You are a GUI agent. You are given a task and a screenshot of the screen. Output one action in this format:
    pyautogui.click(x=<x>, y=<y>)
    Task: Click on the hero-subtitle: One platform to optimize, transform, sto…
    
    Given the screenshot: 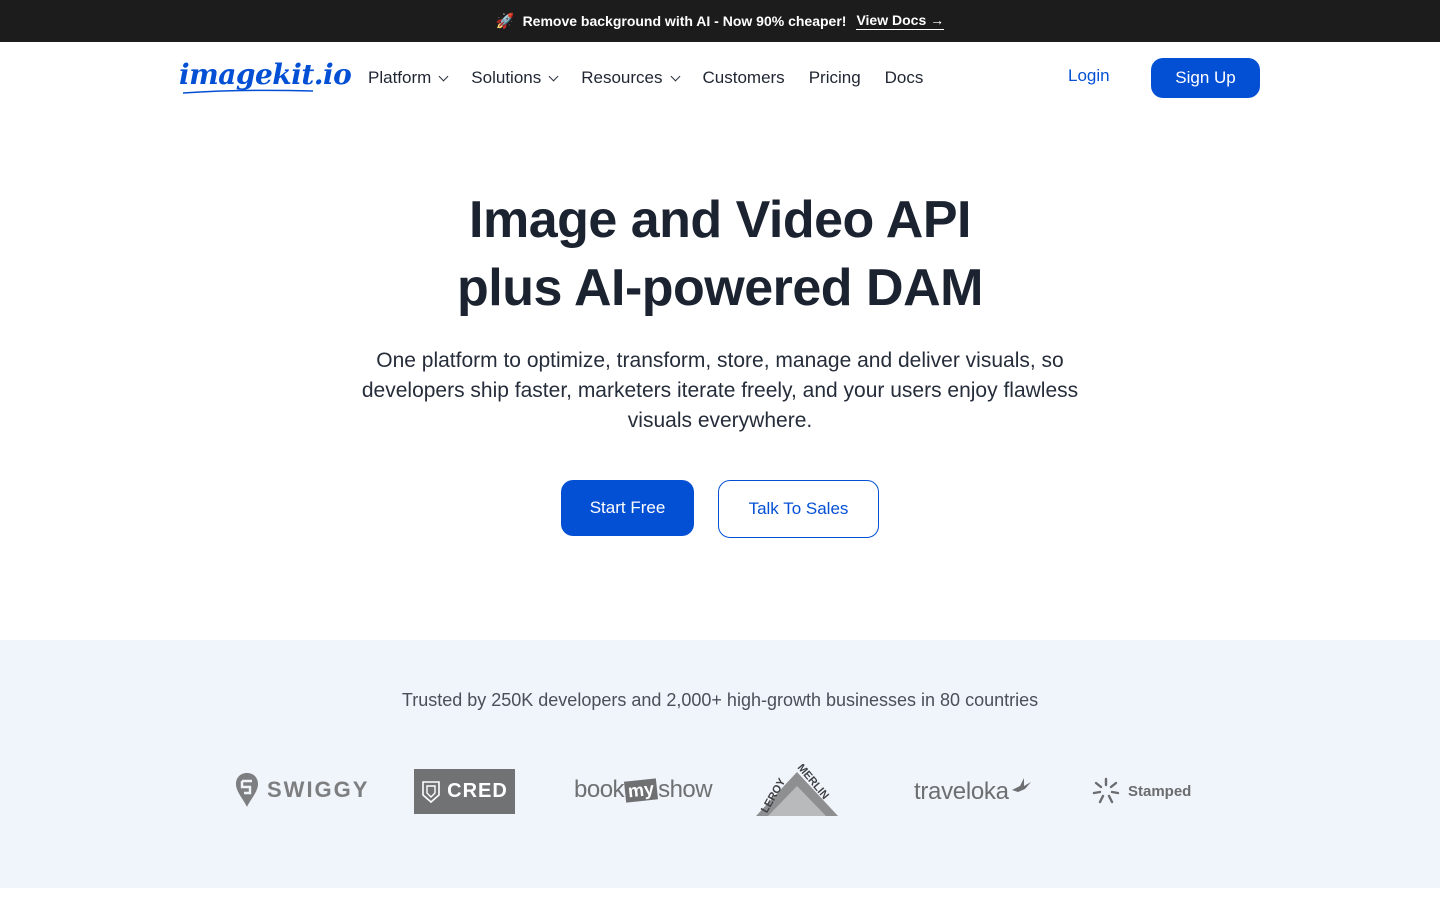 What is the action you would take?
    pyautogui.click(x=720, y=390)
    